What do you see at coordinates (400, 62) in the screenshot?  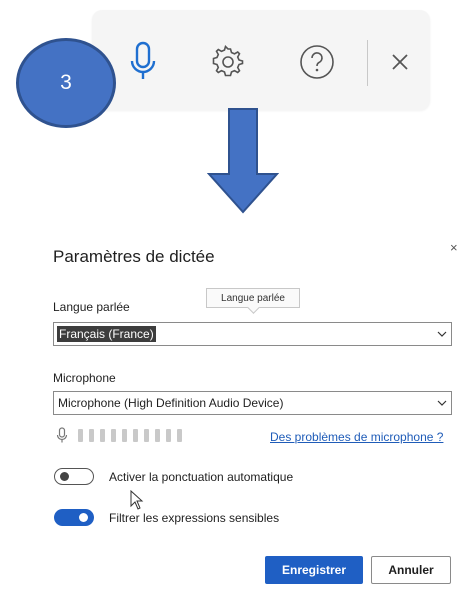 I see `close-icon` at bounding box center [400, 62].